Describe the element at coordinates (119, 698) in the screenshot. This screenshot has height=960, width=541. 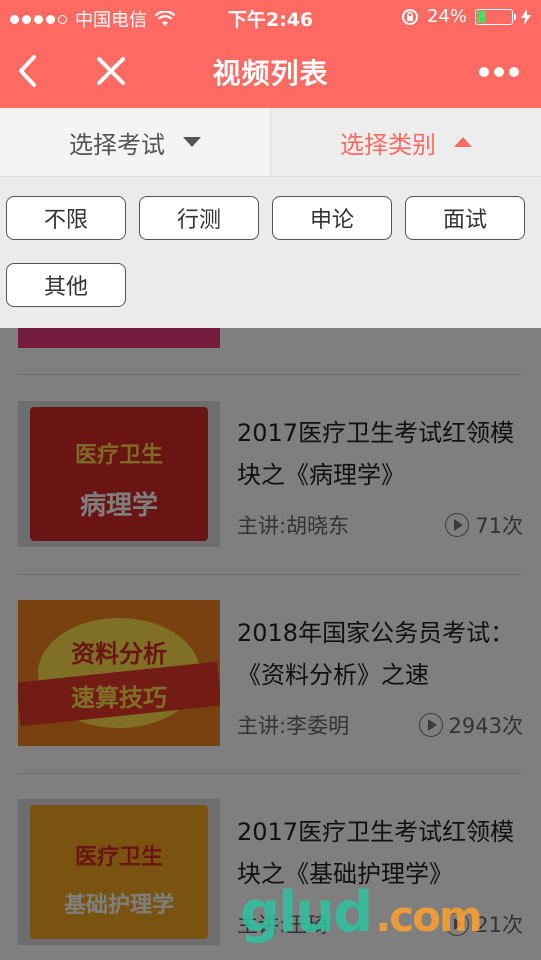
I see `thumbnail-label: 速算技巧` at that location.